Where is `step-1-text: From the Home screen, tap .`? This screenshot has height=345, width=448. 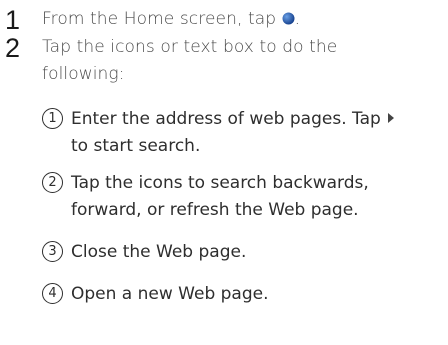
step-1-text: From the Home screen, tap . is located at coordinates (171, 19).